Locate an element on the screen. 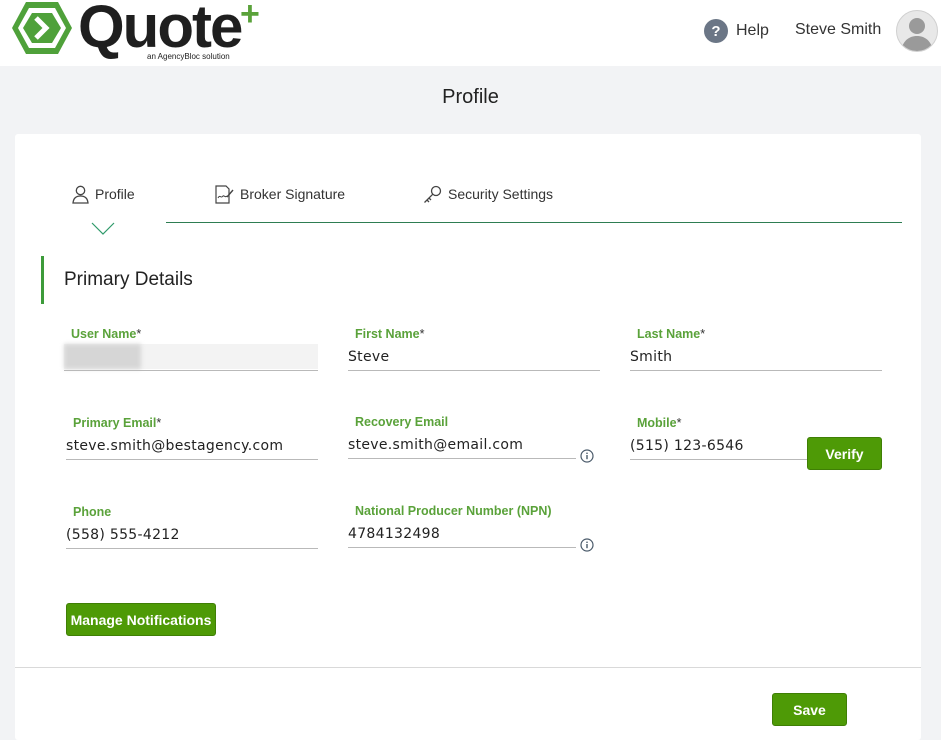 This screenshot has height=740, width=941. help-label: Help is located at coordinates (752, 30).